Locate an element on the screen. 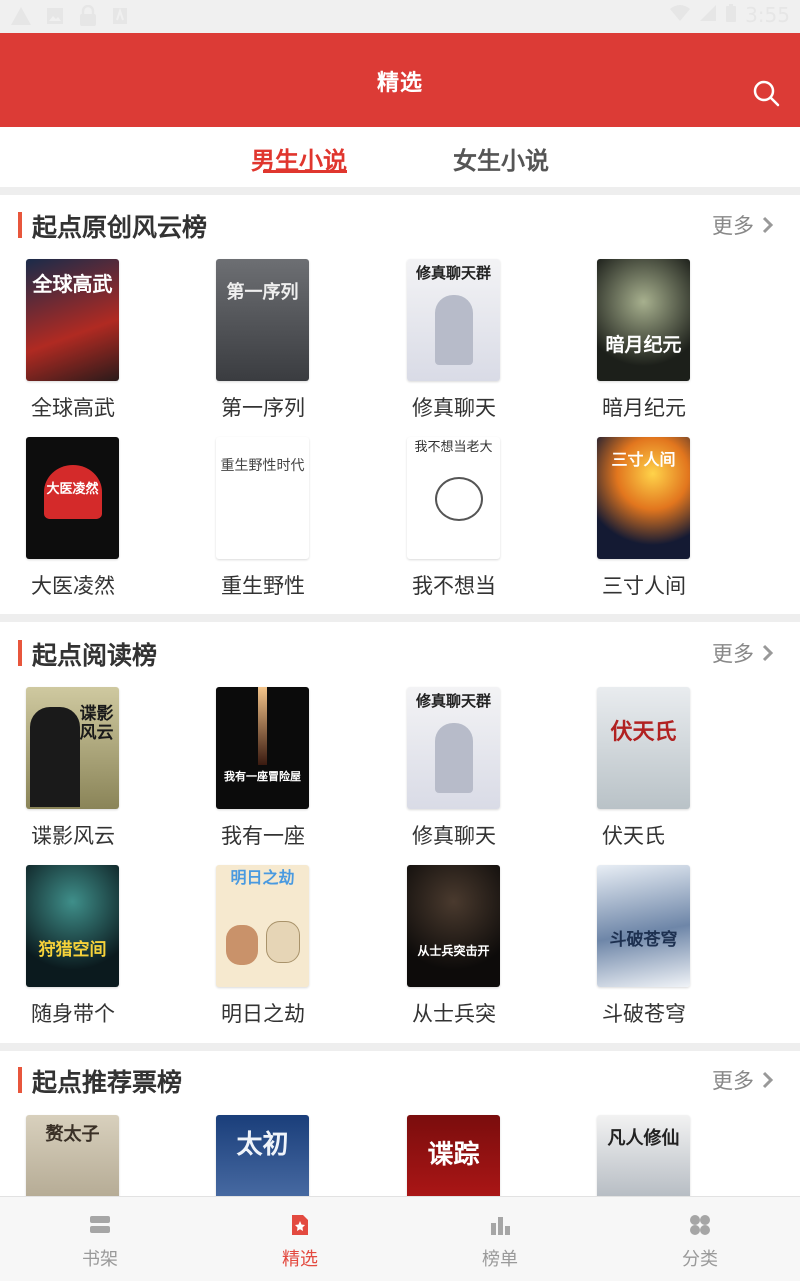 This screenshot has width=800, height=1285. book-title: 三寸人间 is located at coordinates (644, 586).